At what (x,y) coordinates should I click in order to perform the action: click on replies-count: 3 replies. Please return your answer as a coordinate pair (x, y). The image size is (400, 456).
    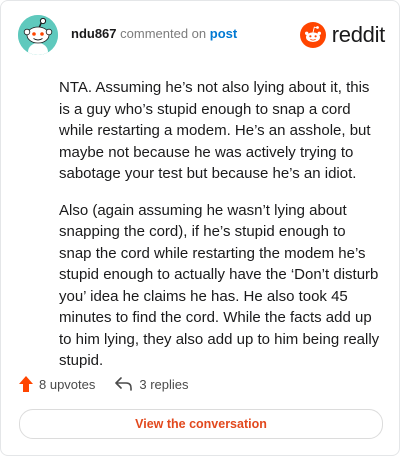
    Looking at the image, I should click on (164, 384).